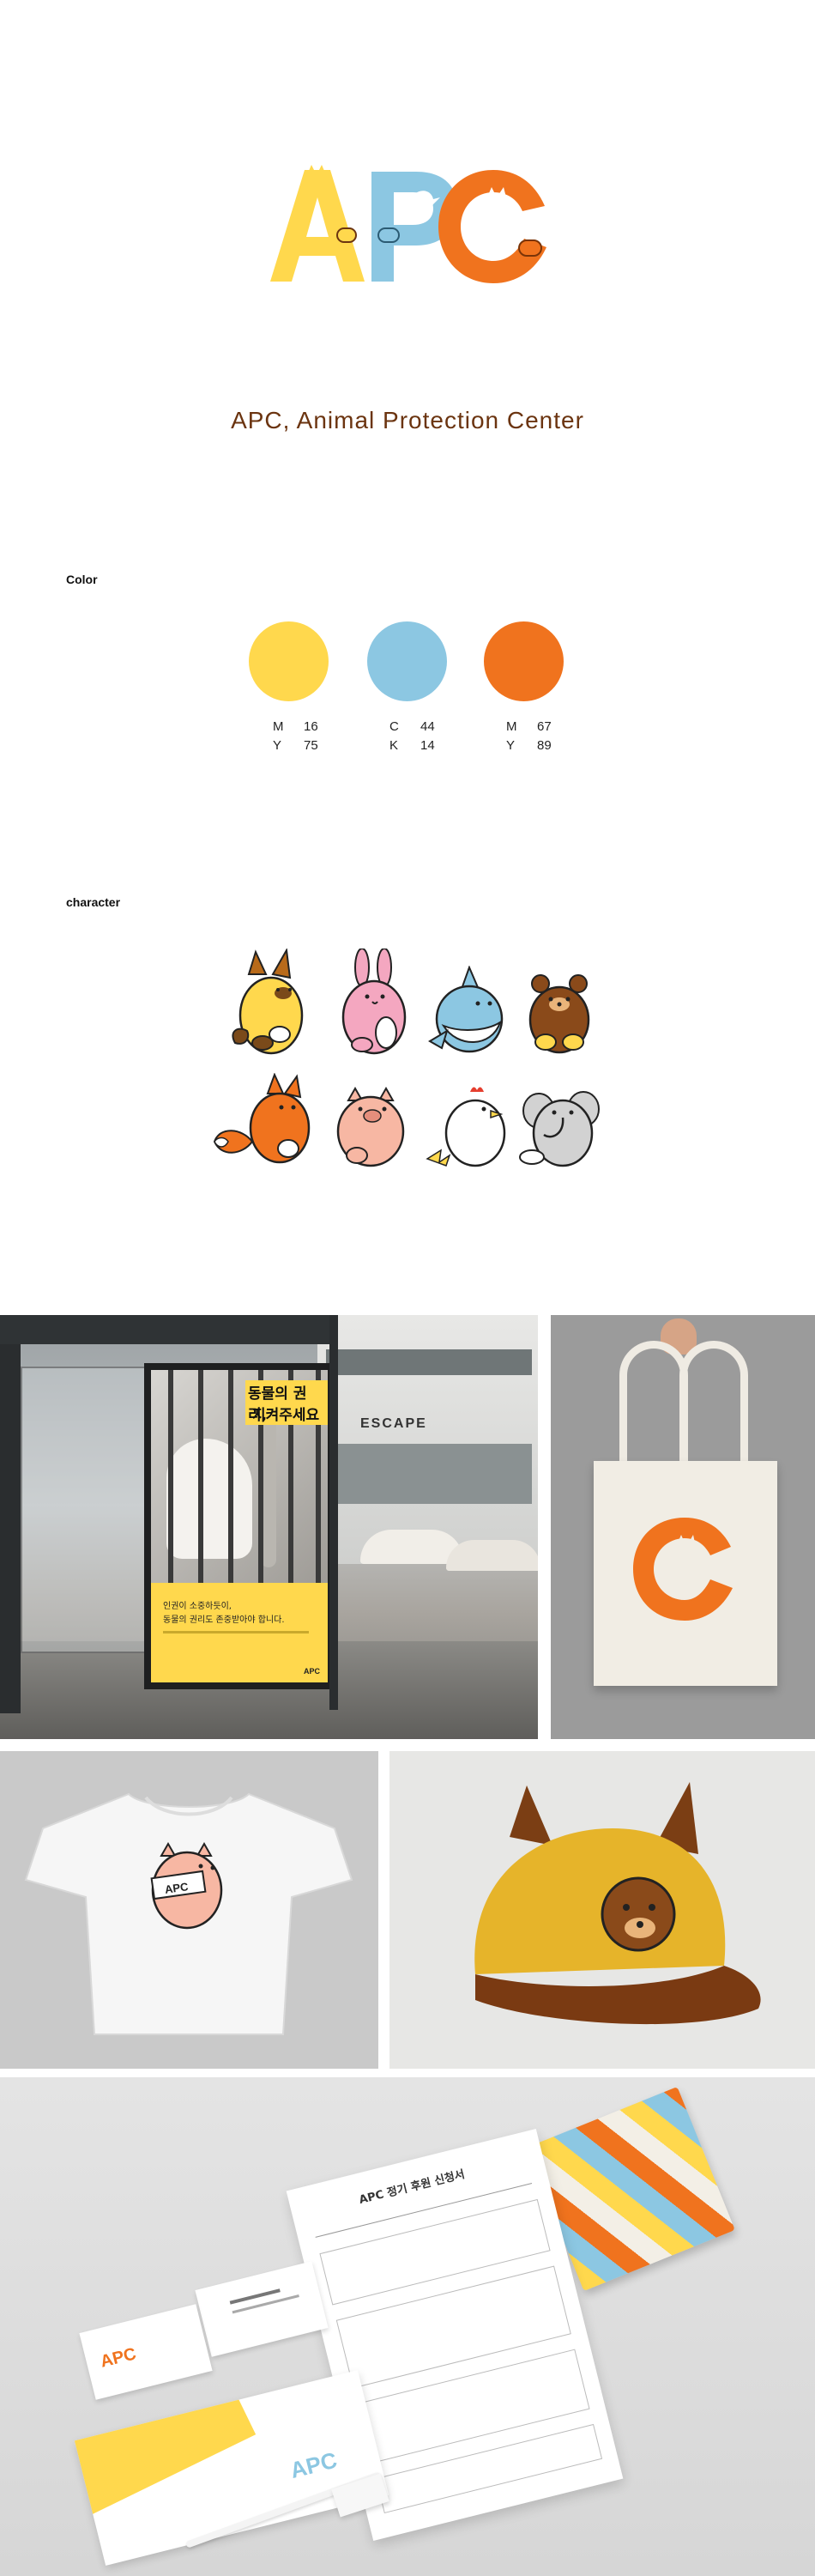  I want to click on swatch-blue-values: C 44 K 14, so click(412, 736).